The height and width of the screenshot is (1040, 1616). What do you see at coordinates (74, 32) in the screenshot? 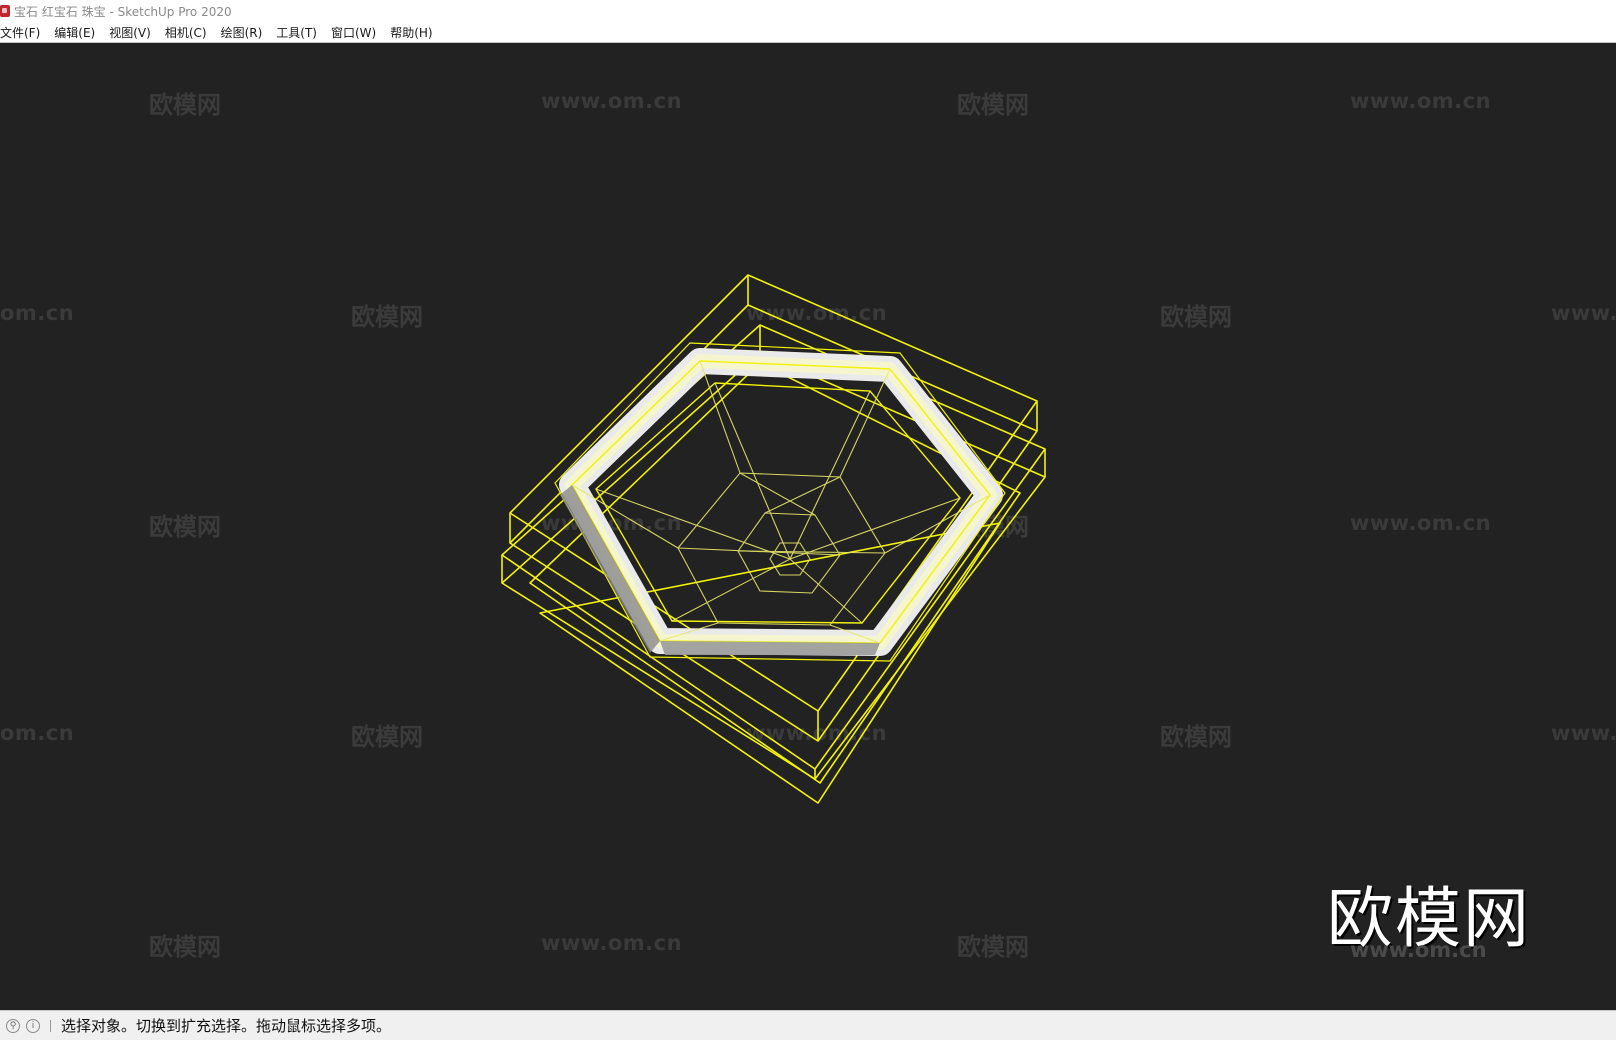
I see `menu-edit: 编辑(E)` at bounding box center [74, 32].